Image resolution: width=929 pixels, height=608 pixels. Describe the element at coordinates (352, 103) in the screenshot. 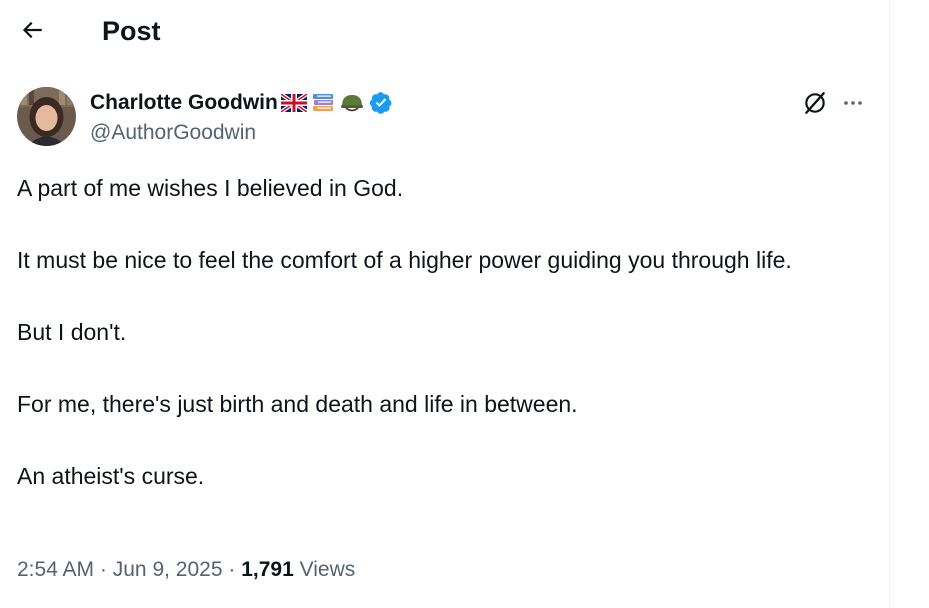

I see `military-helmet-icon` at that location.